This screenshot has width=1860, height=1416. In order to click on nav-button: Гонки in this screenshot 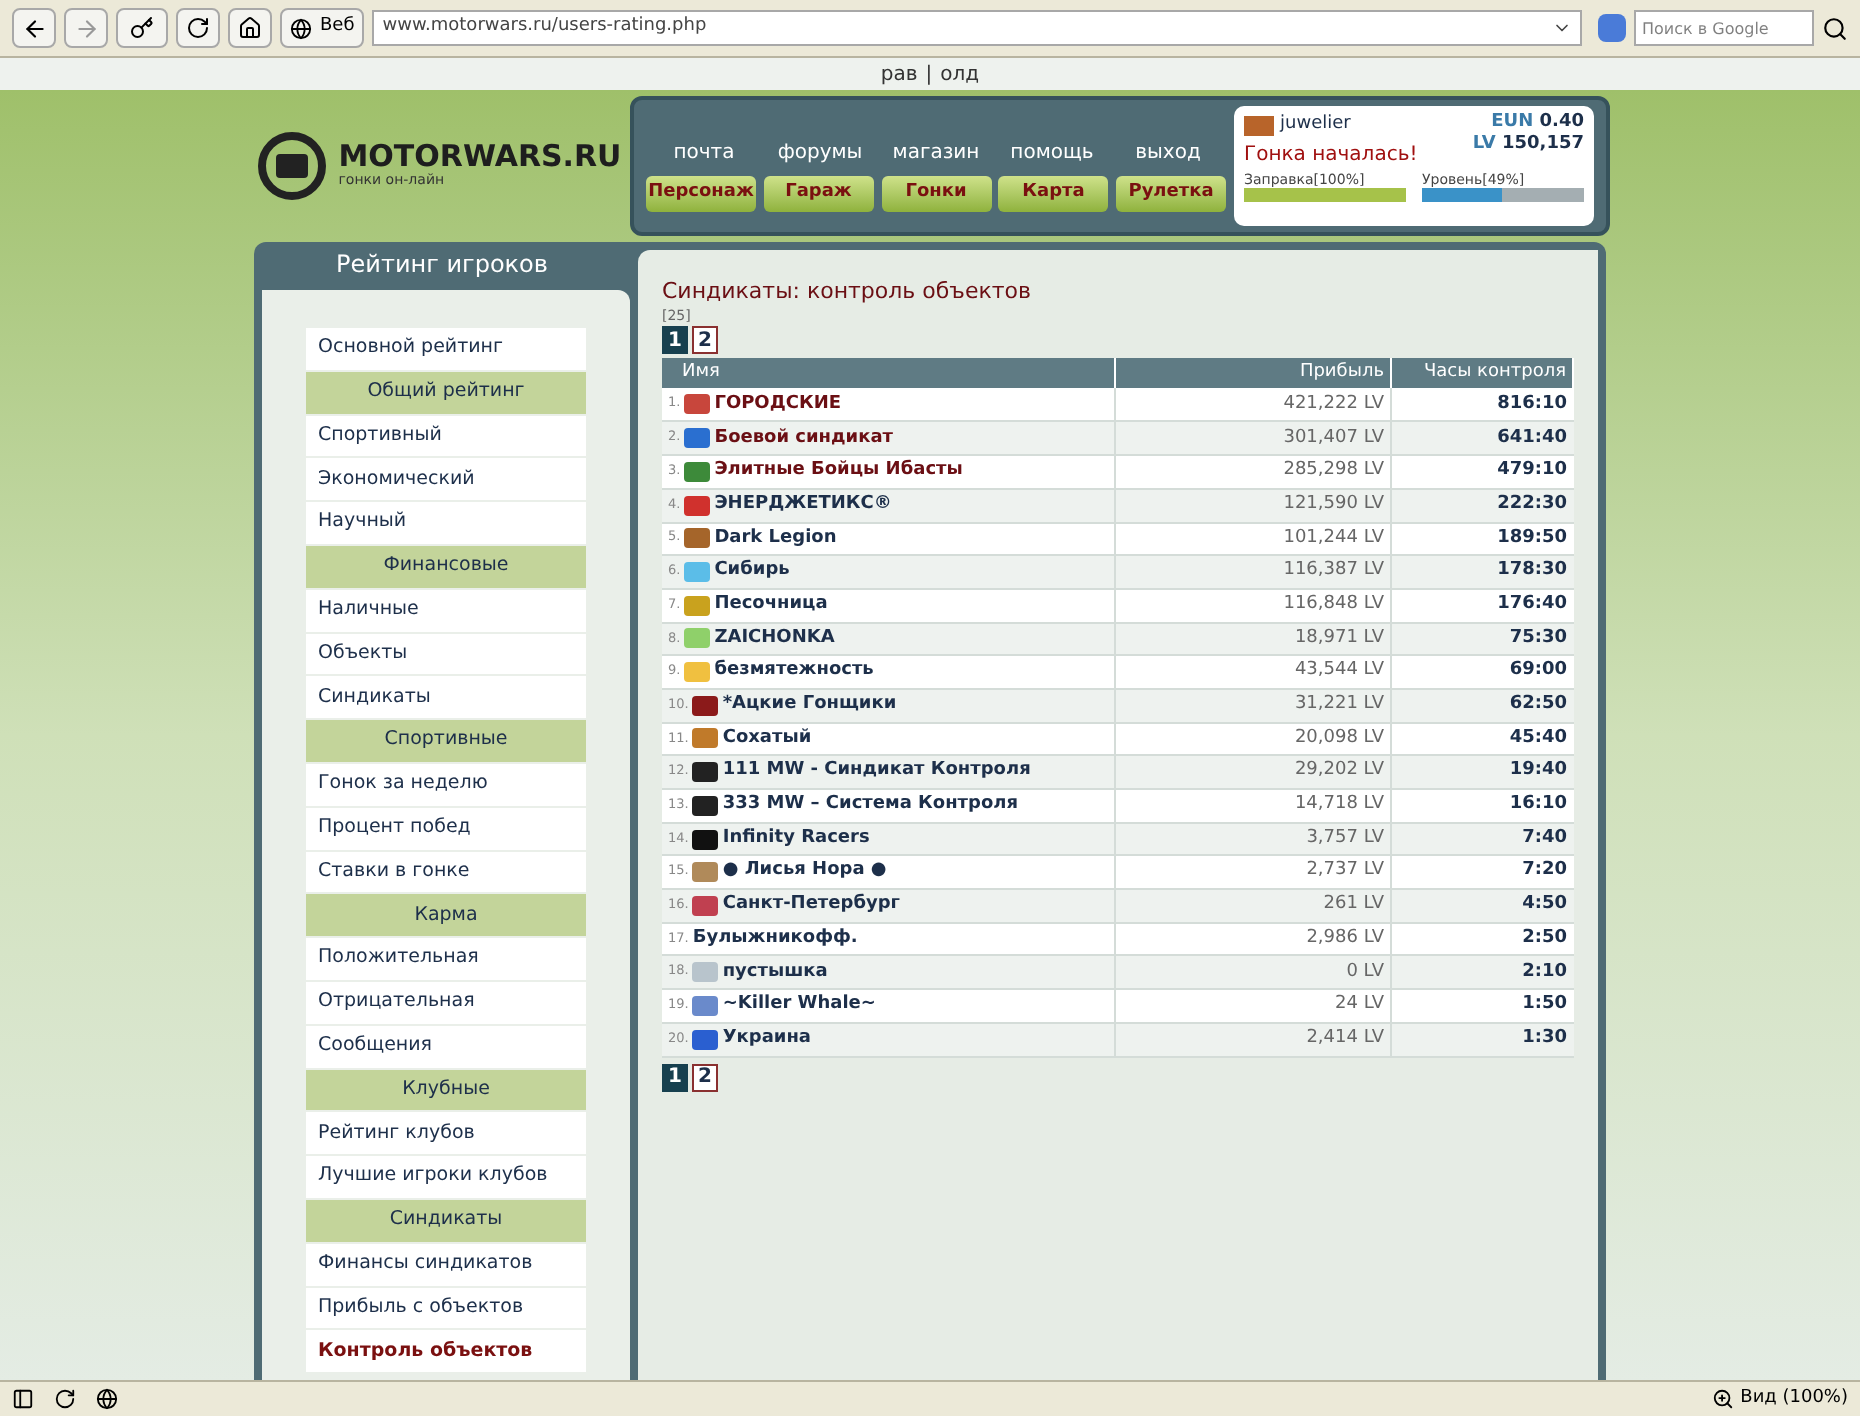, I will do `click(936, 193)`.